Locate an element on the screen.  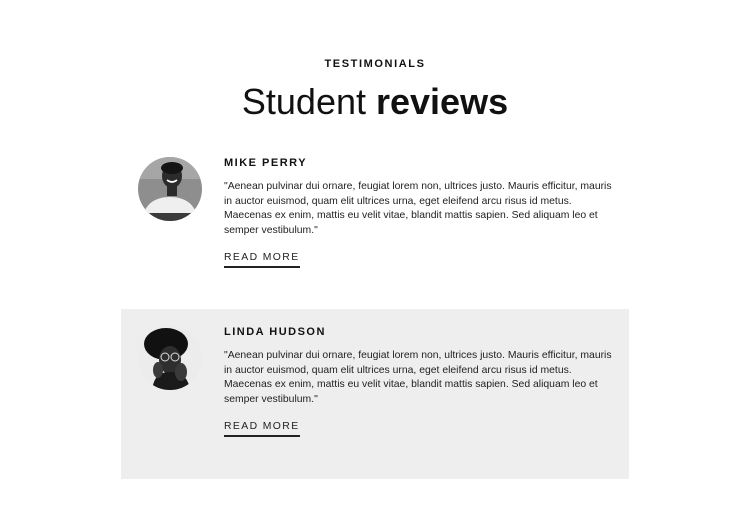
section-title-bold: reviews is located at coordinates (442, 101).